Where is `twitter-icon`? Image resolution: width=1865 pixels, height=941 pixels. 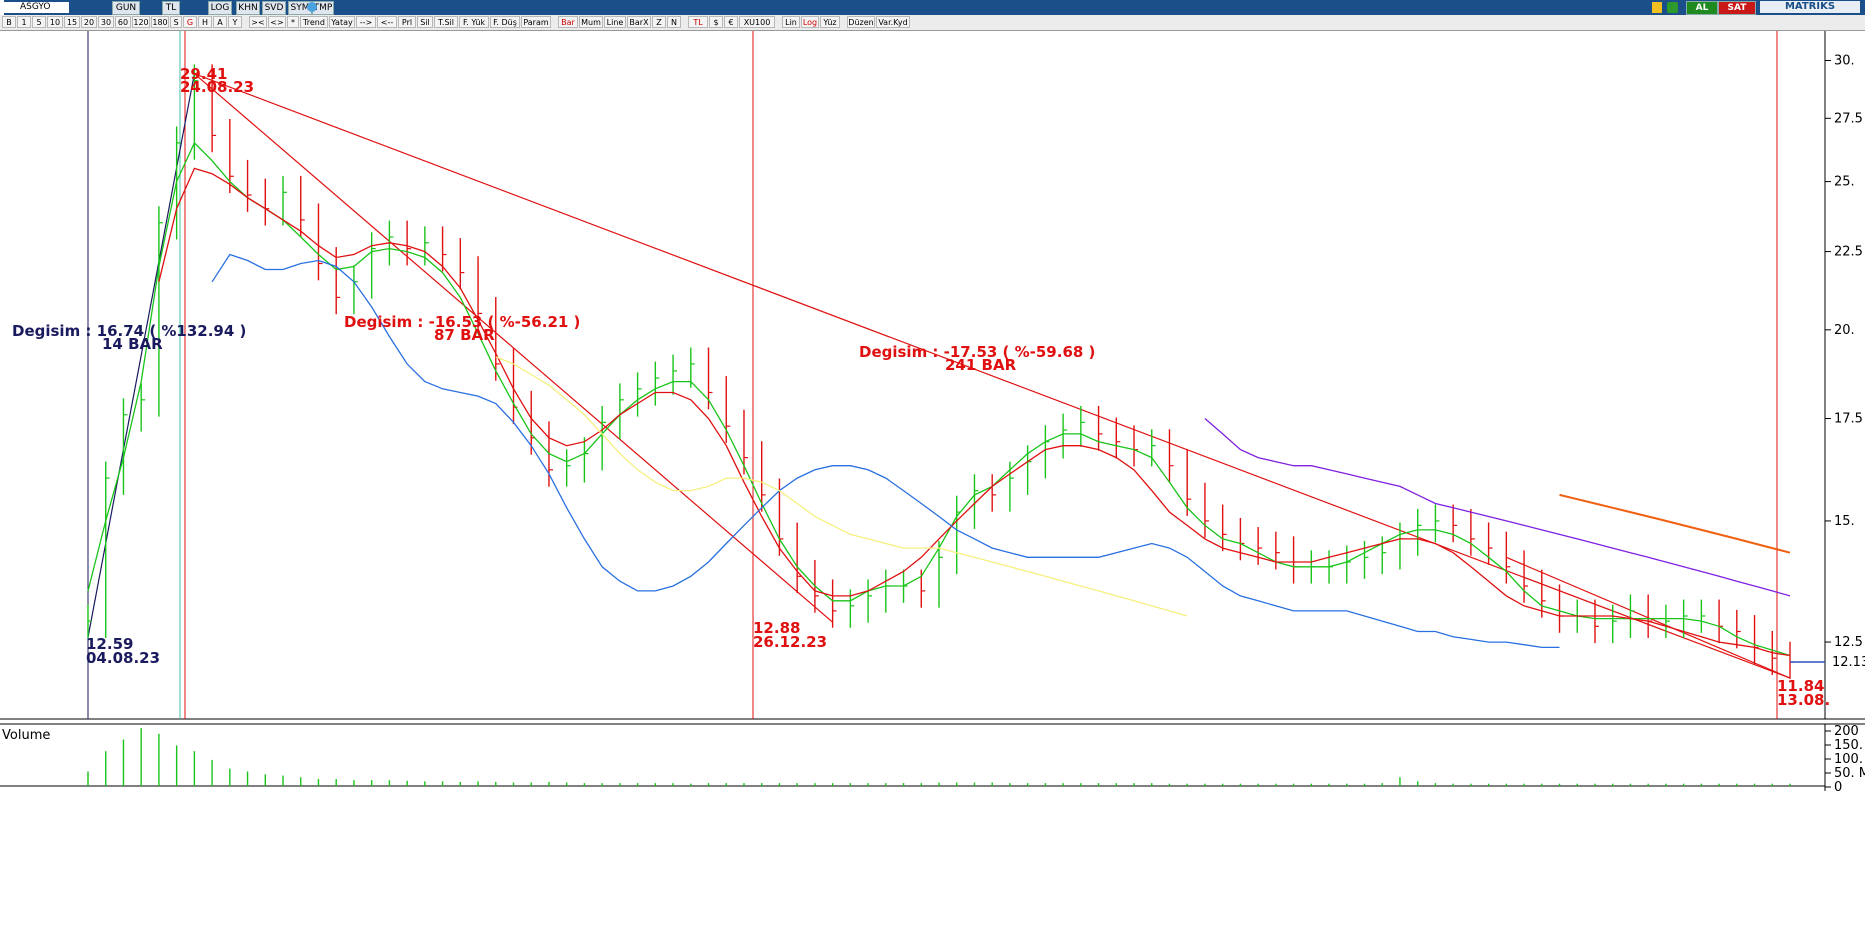
twitter-icon is located at coordinates (312, 7).